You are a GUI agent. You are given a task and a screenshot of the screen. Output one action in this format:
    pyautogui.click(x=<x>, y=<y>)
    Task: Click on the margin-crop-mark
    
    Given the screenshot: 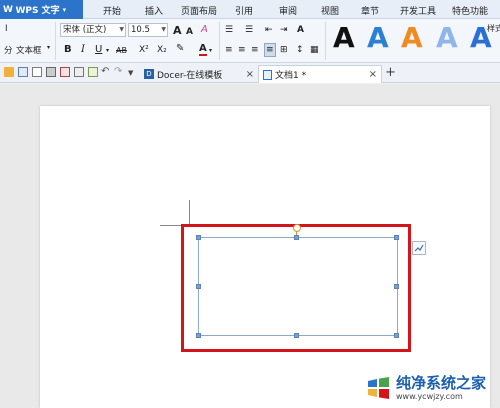 What is the action you would take?
    pyautogui.click(x=189, y=212)
    